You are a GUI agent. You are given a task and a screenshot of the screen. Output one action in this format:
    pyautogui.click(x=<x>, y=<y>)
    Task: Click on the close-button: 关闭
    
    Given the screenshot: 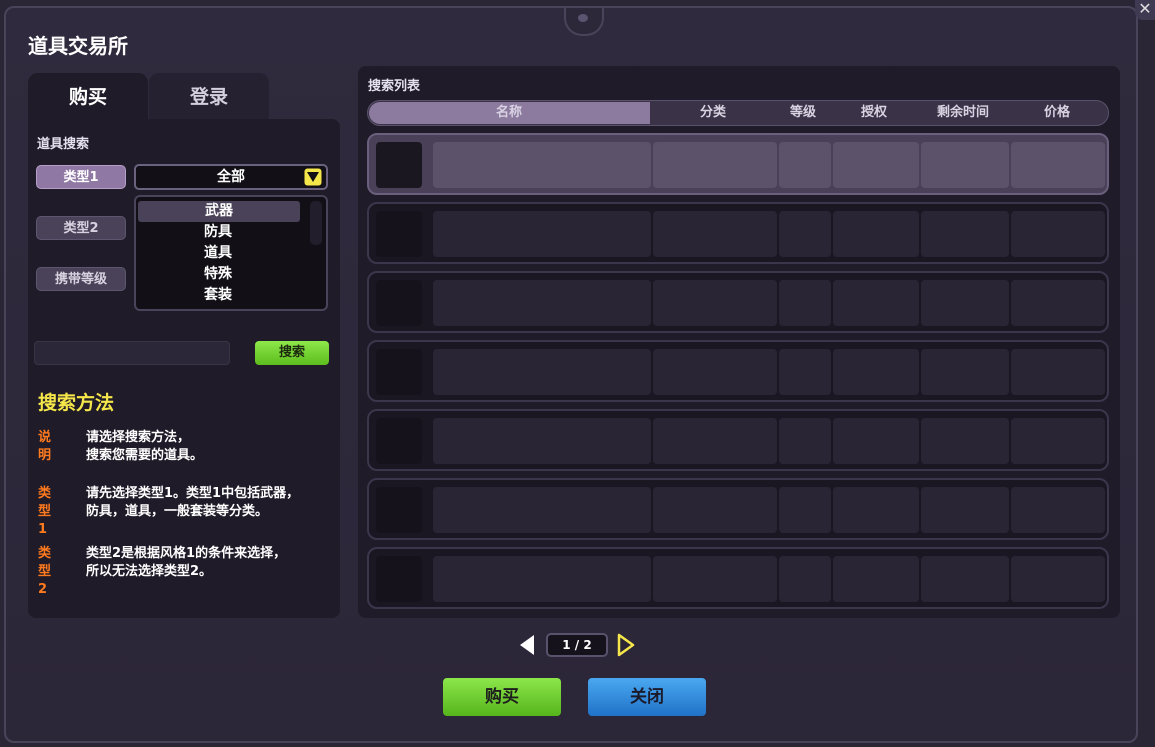 What is the action you would take?
    pyautogui.click(x=647, y=697)
    